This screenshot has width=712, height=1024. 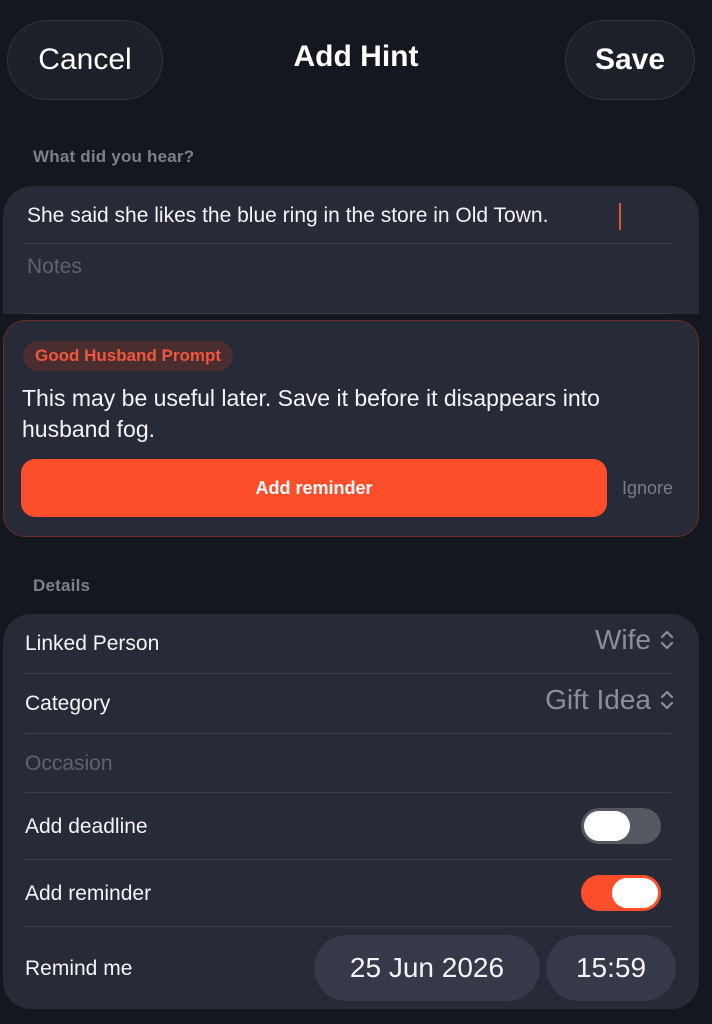 What do you see at coordinates (88, 893) in the screenshot?
I see `add-reminder-label: Add reminder` at bounding box center [88, 893].